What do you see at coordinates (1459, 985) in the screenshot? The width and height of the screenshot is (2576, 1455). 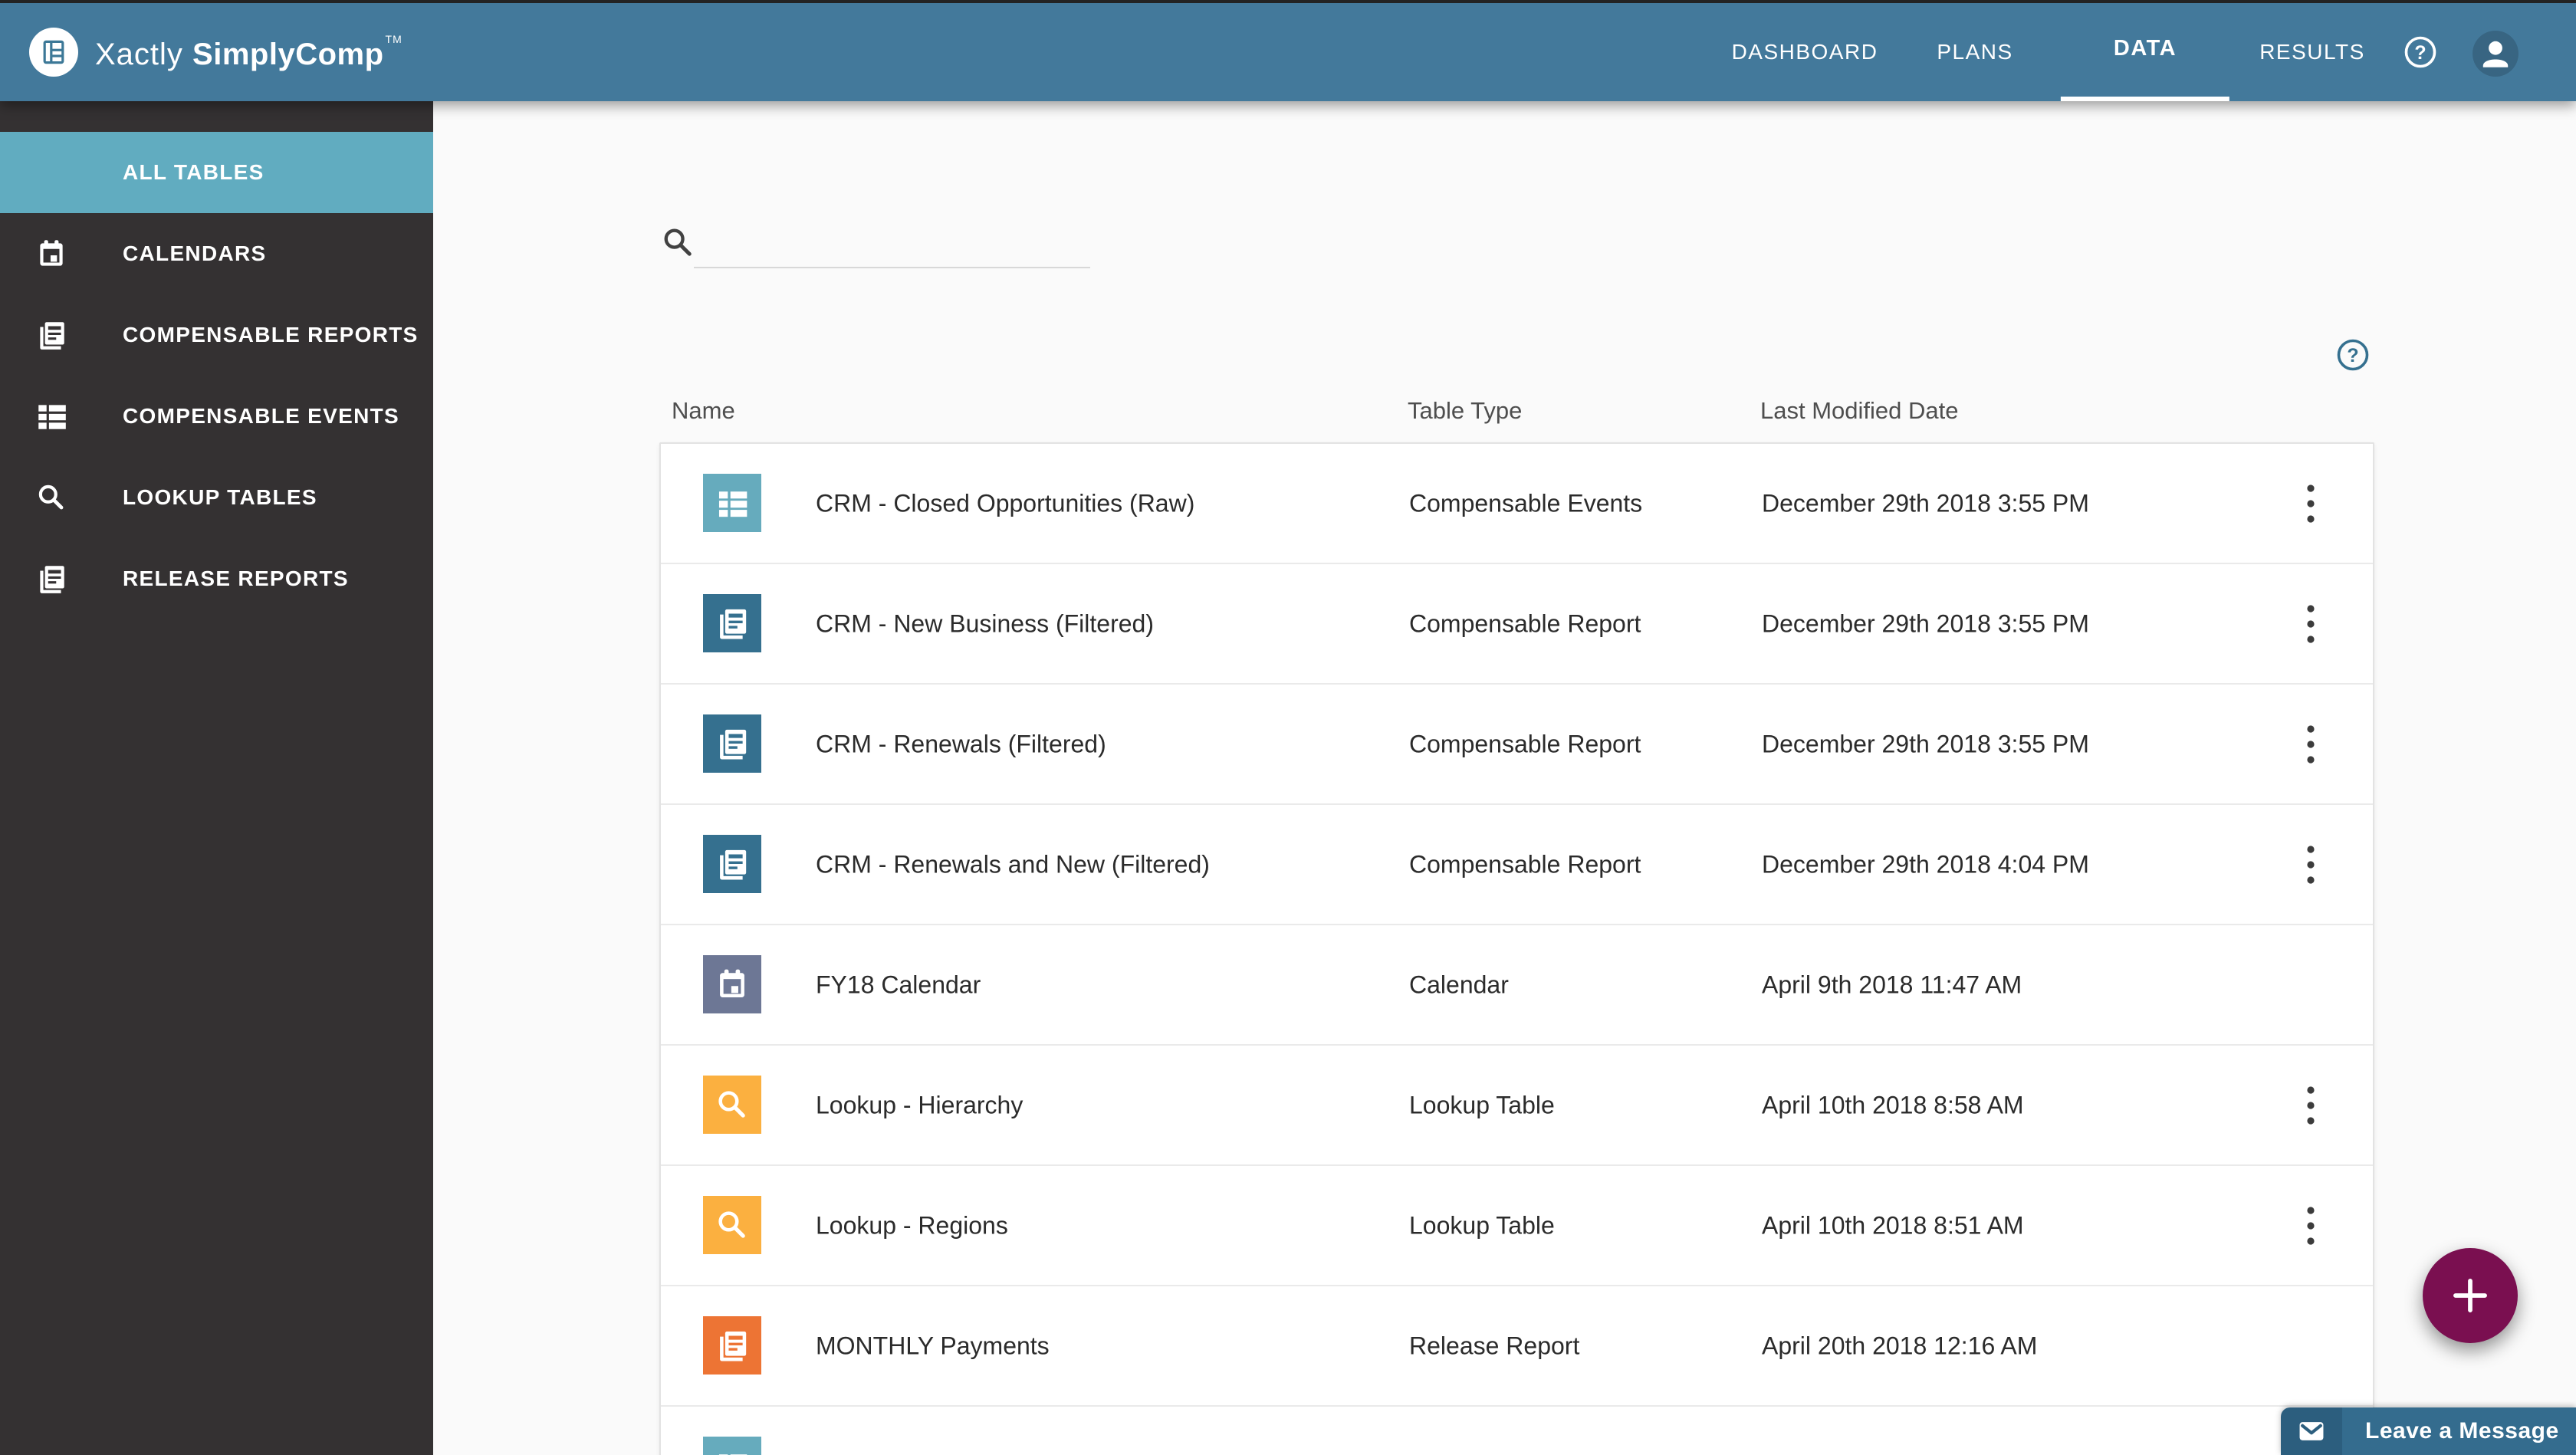 I see `row-table-type: Calendar` at bounding box center [1459, 985].